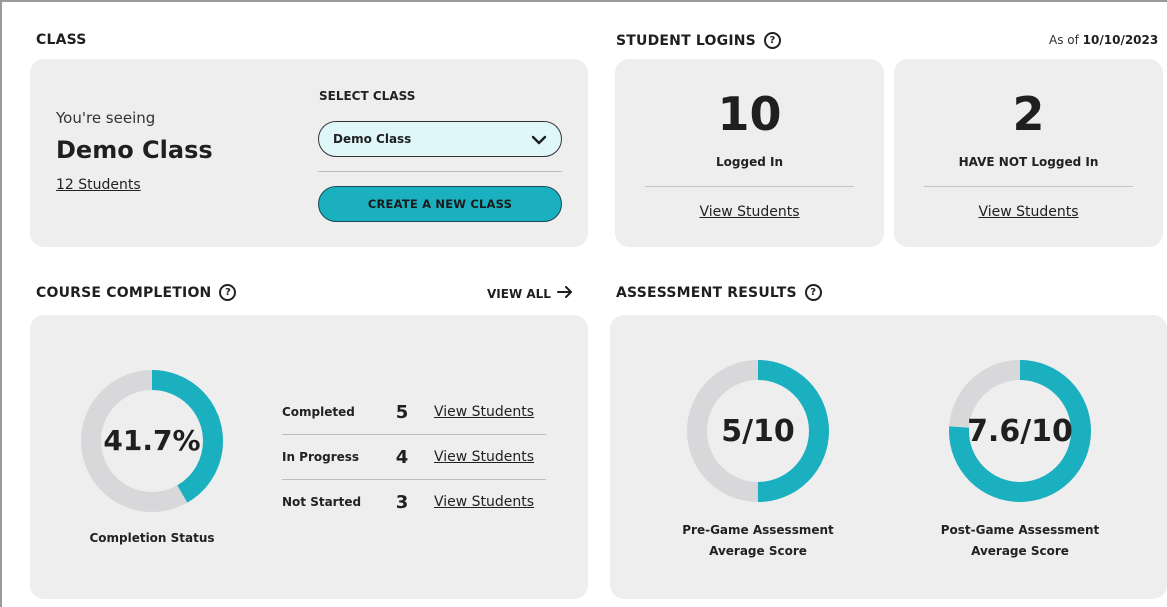 The image size is (1167, 607). Describe the element at coordinates (686, 40) in the screenshot. I see `logins-title-text: STUDENT LOGINS` at that location.